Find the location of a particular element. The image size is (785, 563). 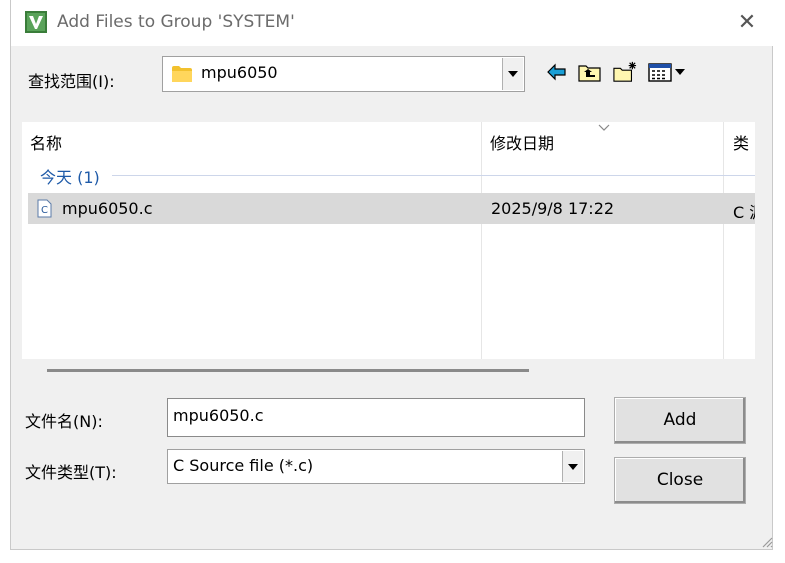

file-modified: 2025/9/8 17:22 is located at coordinates (553, 208).